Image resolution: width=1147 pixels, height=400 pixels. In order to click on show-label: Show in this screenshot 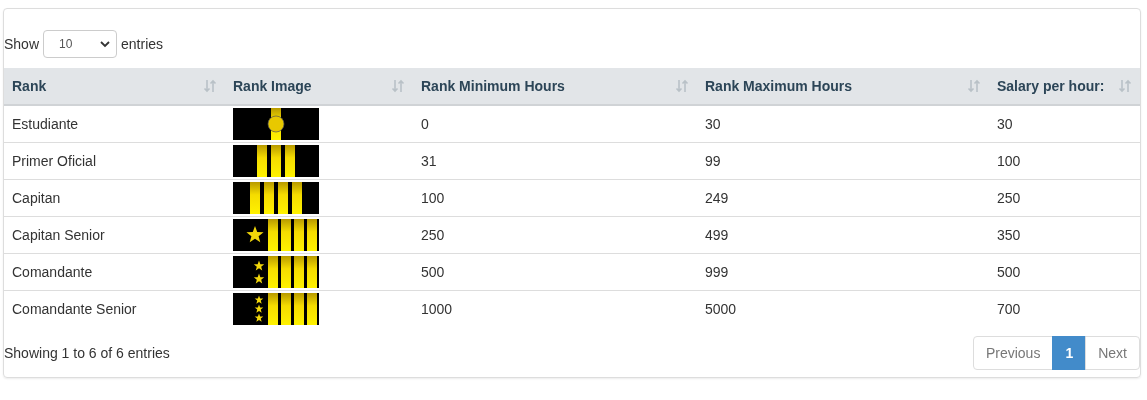, I will do `click(22, 44)`.